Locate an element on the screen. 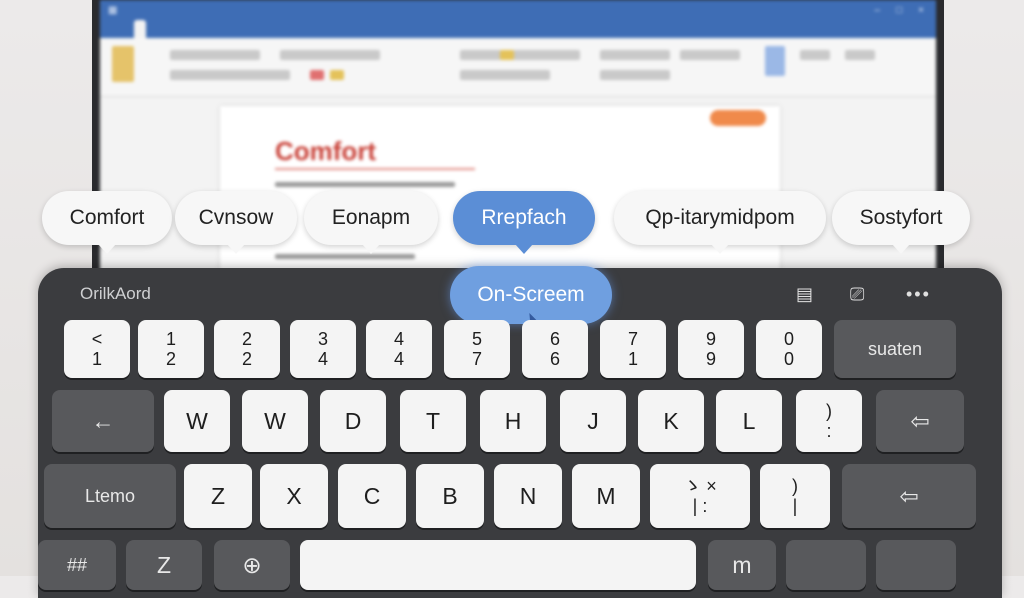  key: 44 is located at coordinates (399, 349).